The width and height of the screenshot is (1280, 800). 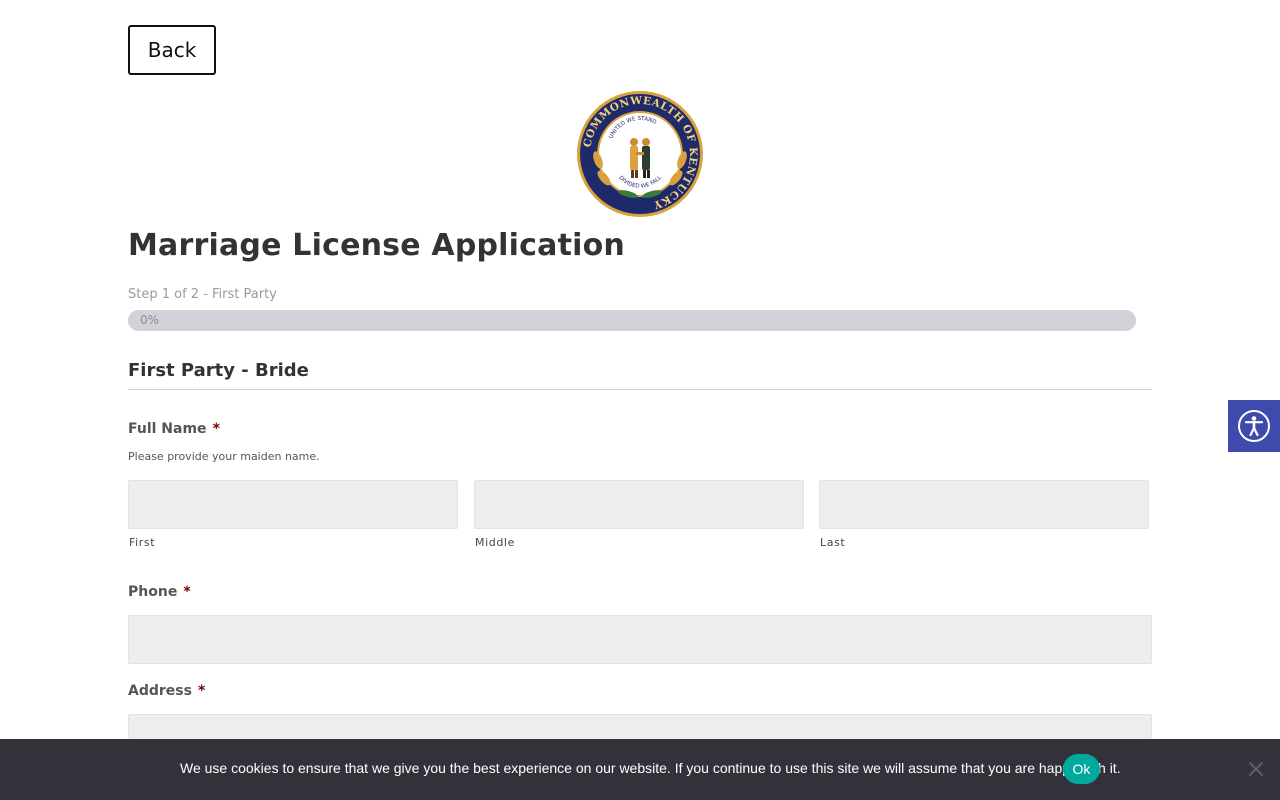 I want to click on cookie-accept-button: Ok, so click(x=1081, y=769).